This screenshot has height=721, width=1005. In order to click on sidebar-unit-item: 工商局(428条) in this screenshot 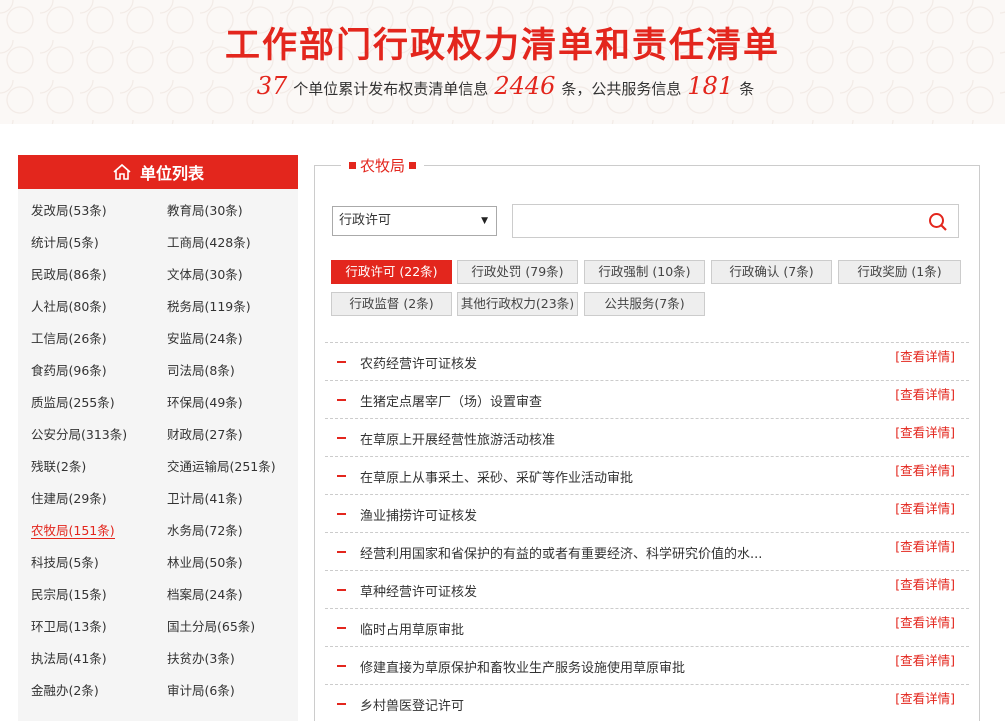, I will do `click(235, 243)`.